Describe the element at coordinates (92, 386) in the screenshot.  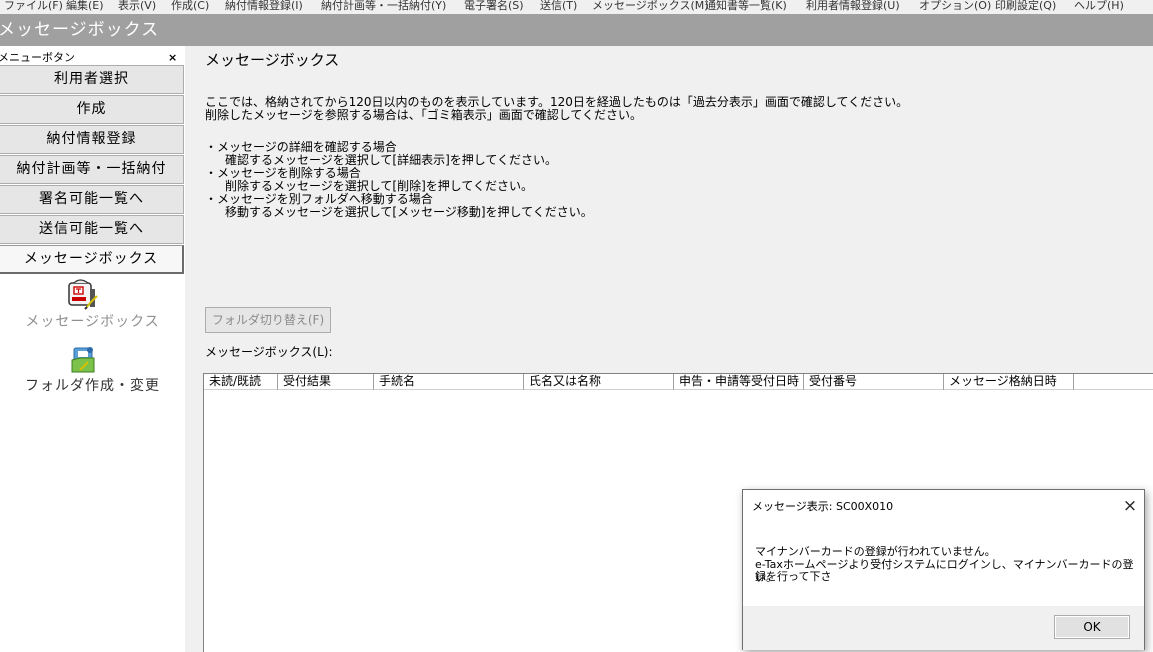
I see `folder-create-link-label: フォルダ作成・変更` at that location.